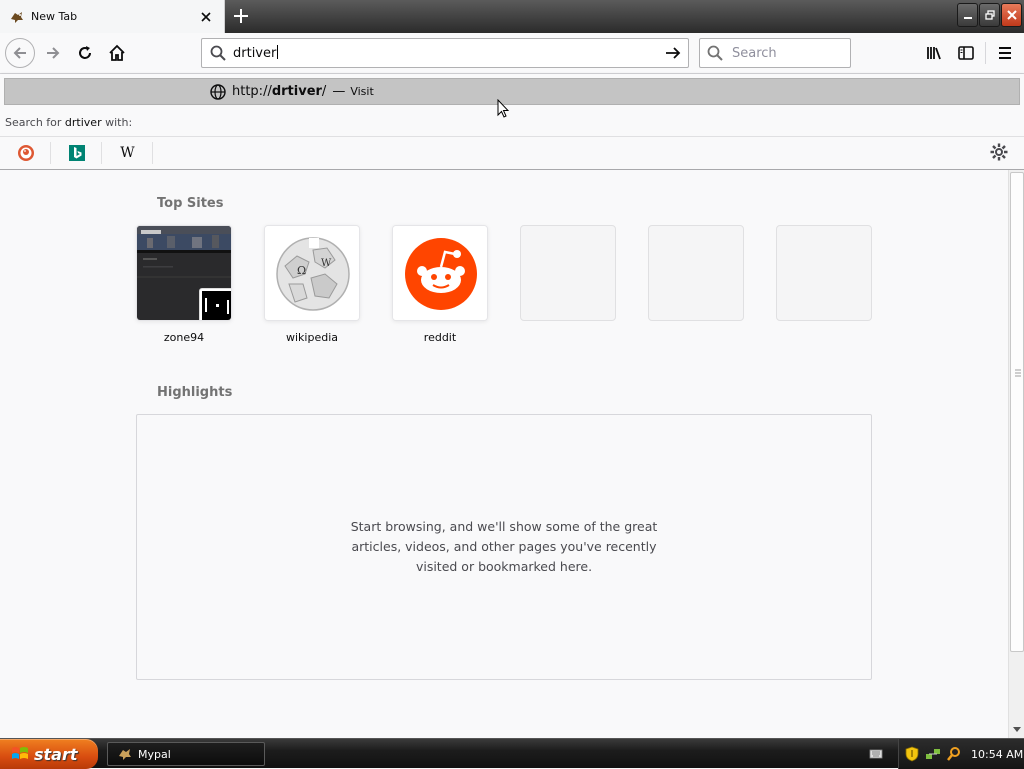 Image resolution: width=1024 pixels, height=769 pixels. Describe the element at coordinates (190, 203) in the screenshot. I see `top-sites-title: Top Sites` at that location.